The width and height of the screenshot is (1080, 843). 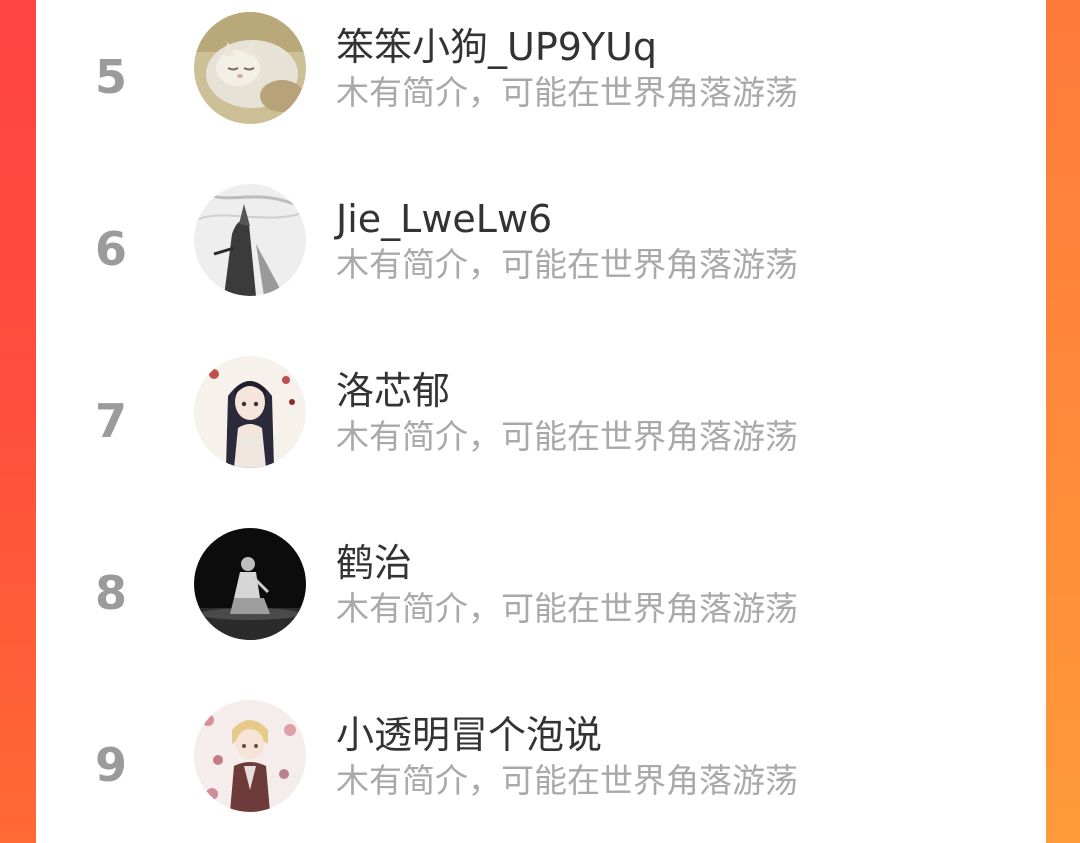 What do you see at coordinates (250, 240) in the screenshot?
I see `monochrome-figure-avatar-icon` at bounding box center [250, 240].